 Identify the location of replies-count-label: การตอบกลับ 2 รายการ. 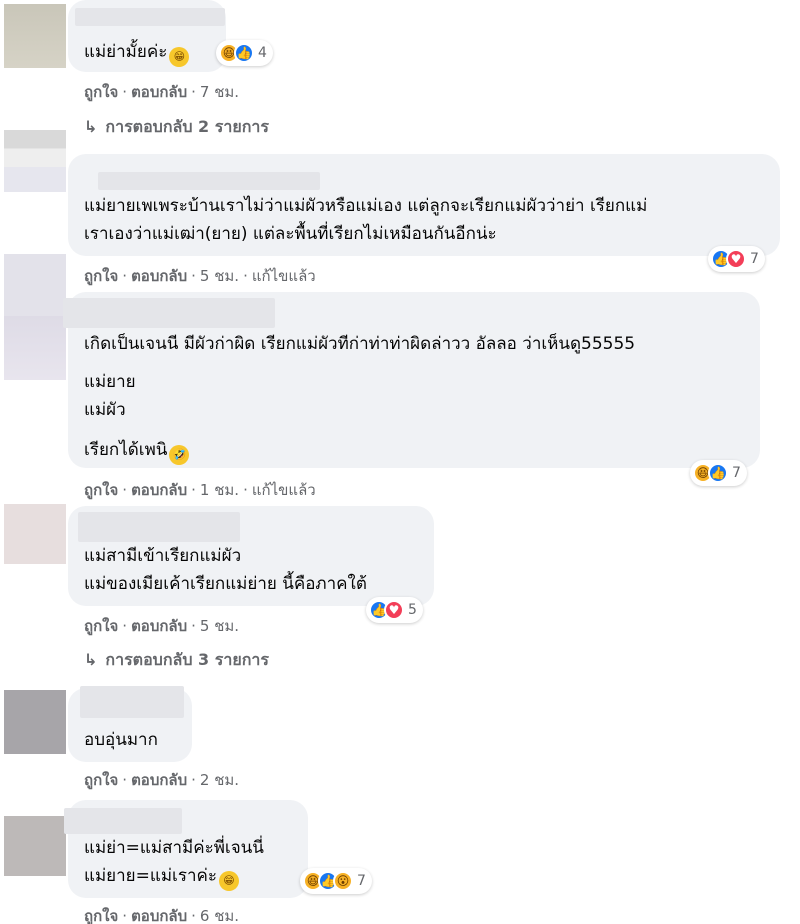
(187, 126).